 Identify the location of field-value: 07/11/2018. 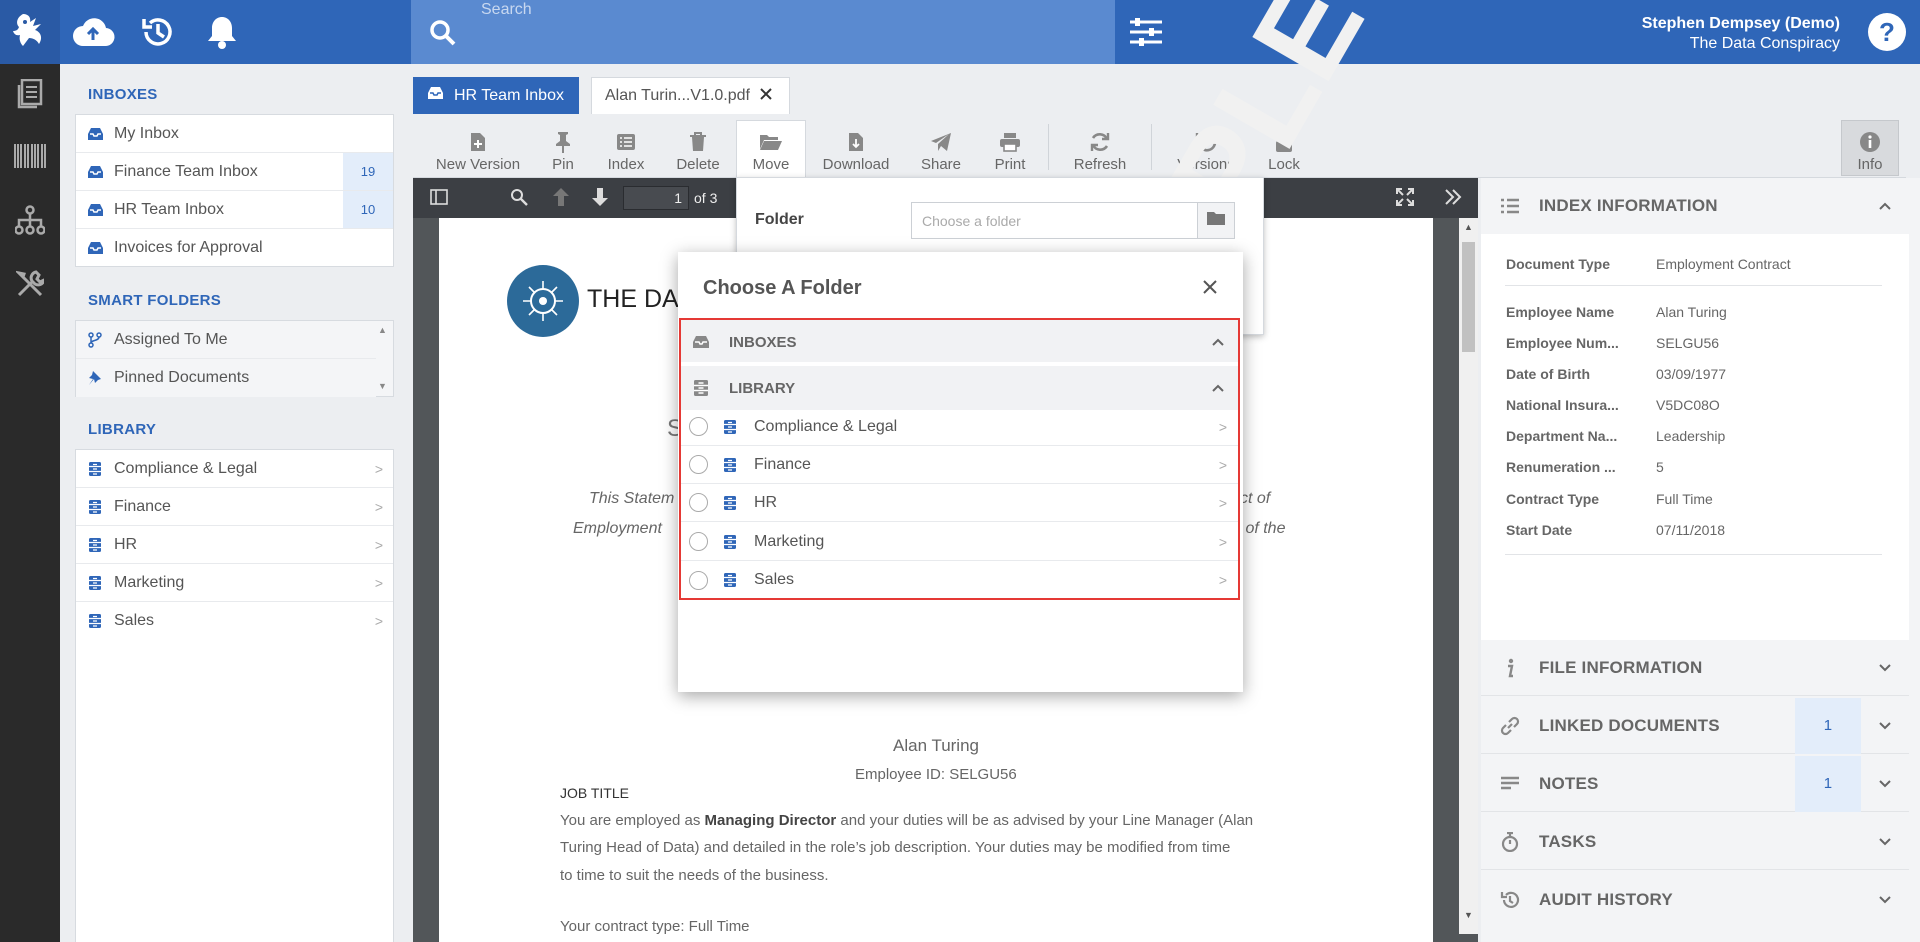
(1690, 530).